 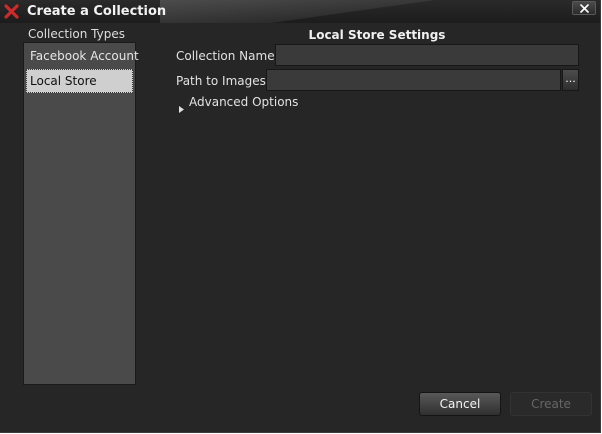 I want to click on triangle-right-icon, so click(x=181, y=107).